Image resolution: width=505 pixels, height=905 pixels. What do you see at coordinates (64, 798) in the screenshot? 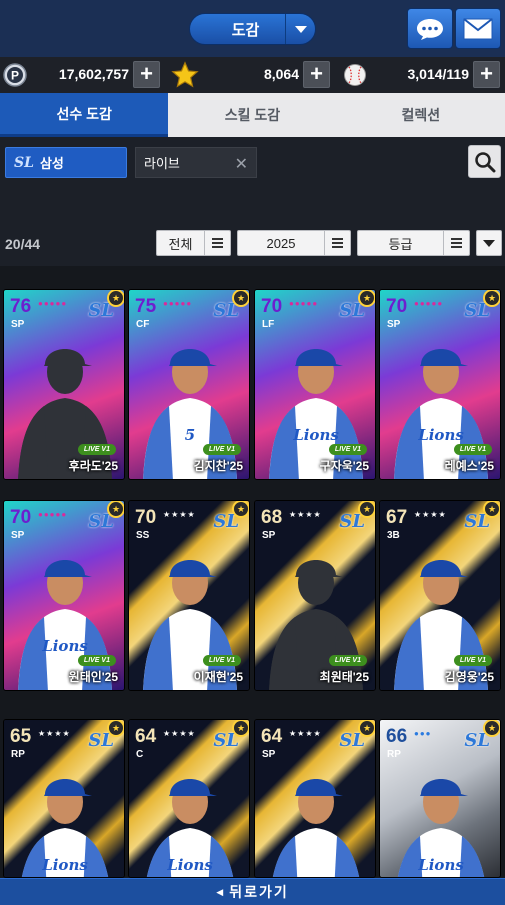
I see `player-card: Lions 65 RP ★★★★ SL ★` at bounding box center [64, 798].